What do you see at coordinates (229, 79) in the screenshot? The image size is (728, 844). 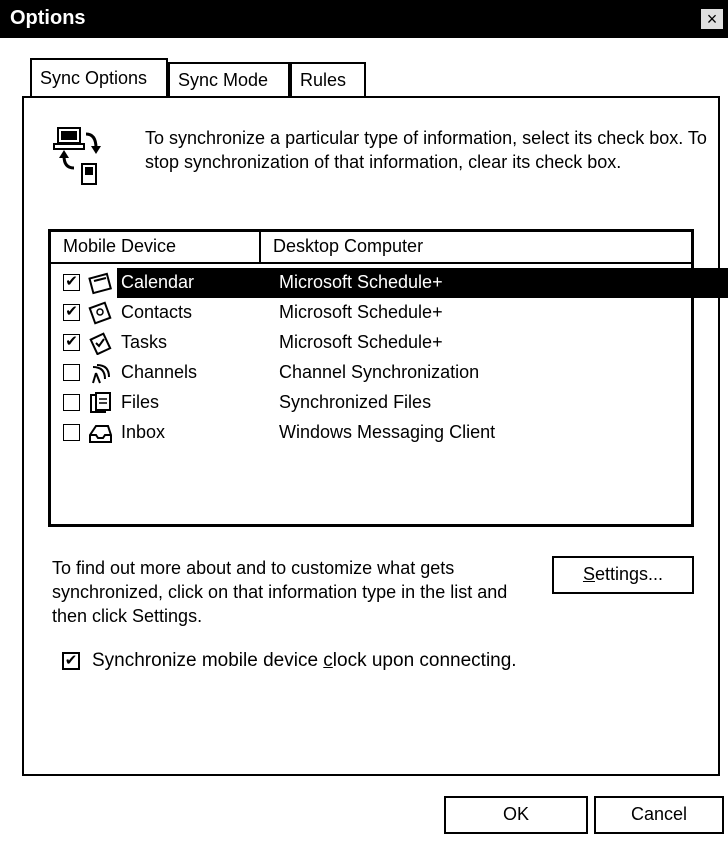 I see `tab-sync-mode: Sync Mode` at bounding box center [229, 79].